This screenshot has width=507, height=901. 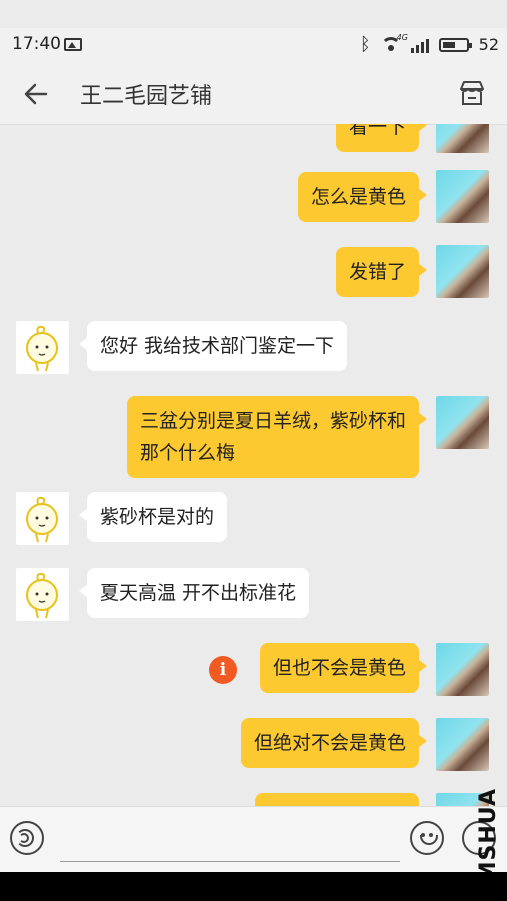 I want to click on message-input-bar, so click(x=253, y=839).